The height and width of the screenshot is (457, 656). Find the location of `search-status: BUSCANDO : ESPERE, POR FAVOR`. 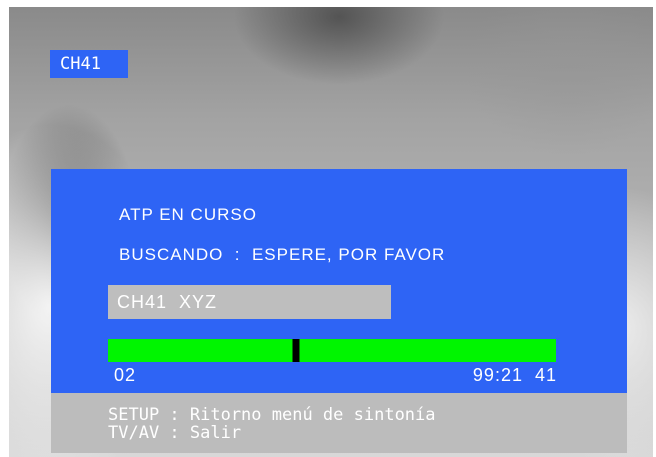

search-status: BUSCANDO : ESPERE, POR FAVOR is located at coordinates (282, 254).